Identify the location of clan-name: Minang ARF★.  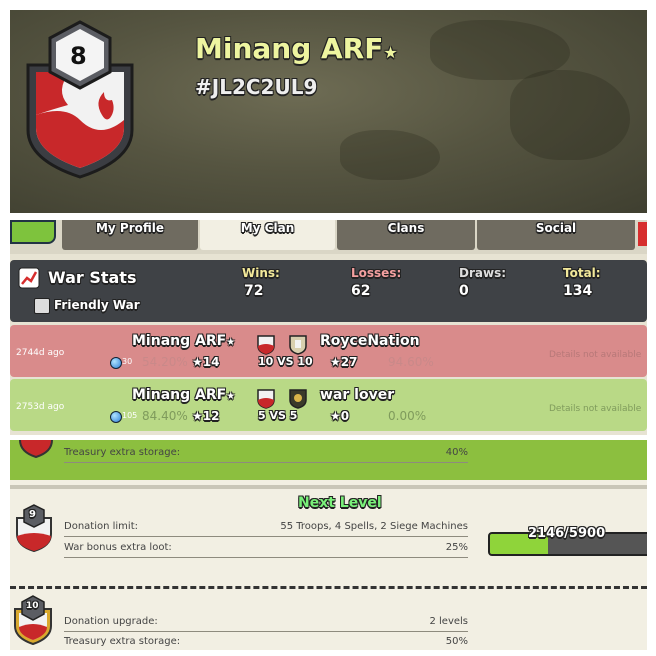
(296, 48).